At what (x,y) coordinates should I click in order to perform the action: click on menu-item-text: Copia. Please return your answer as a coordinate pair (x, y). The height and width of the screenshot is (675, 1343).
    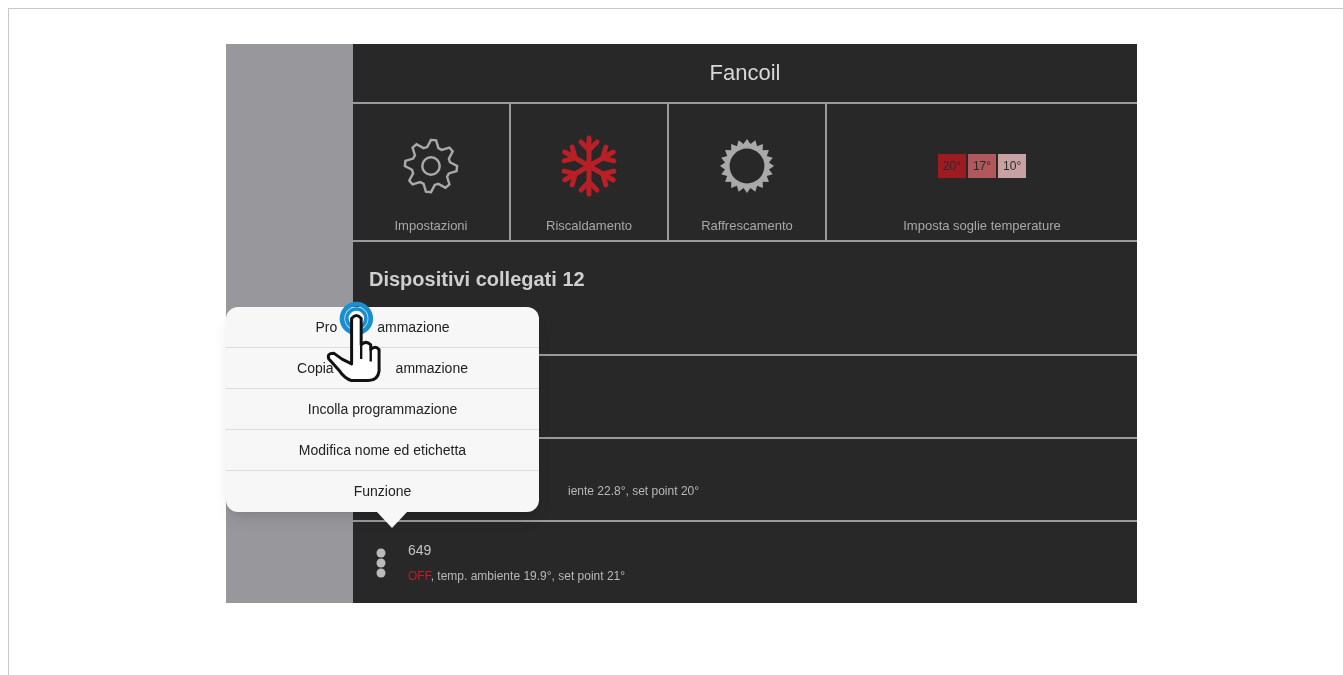
    Looking at the image, I should click on (315, 368).